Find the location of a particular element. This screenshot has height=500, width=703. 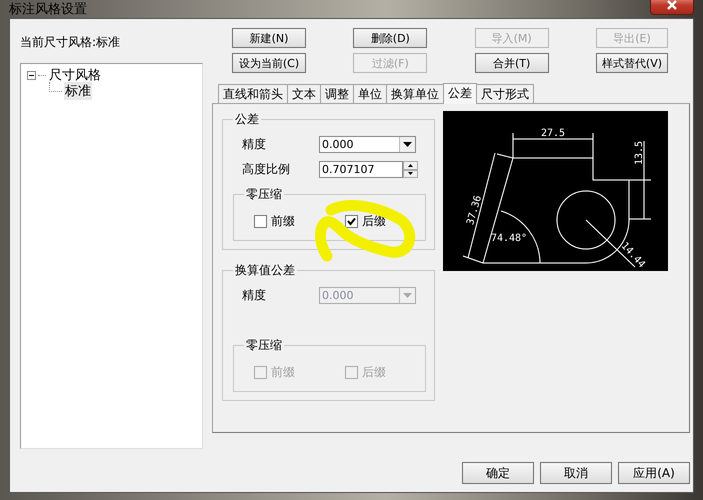

dimension-text: 37.36 is located at coordinates (474, 210).